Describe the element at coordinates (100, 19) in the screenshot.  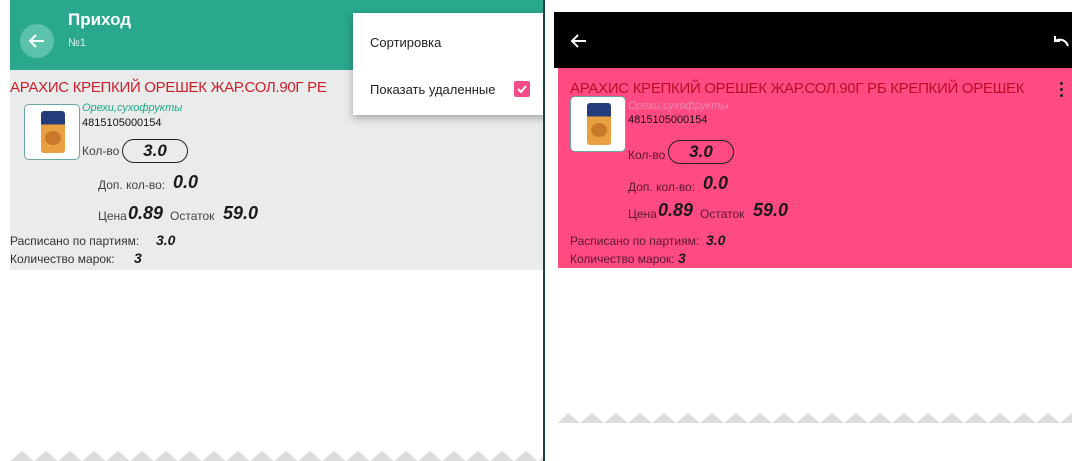
I see `page-title: Приход` at that location.